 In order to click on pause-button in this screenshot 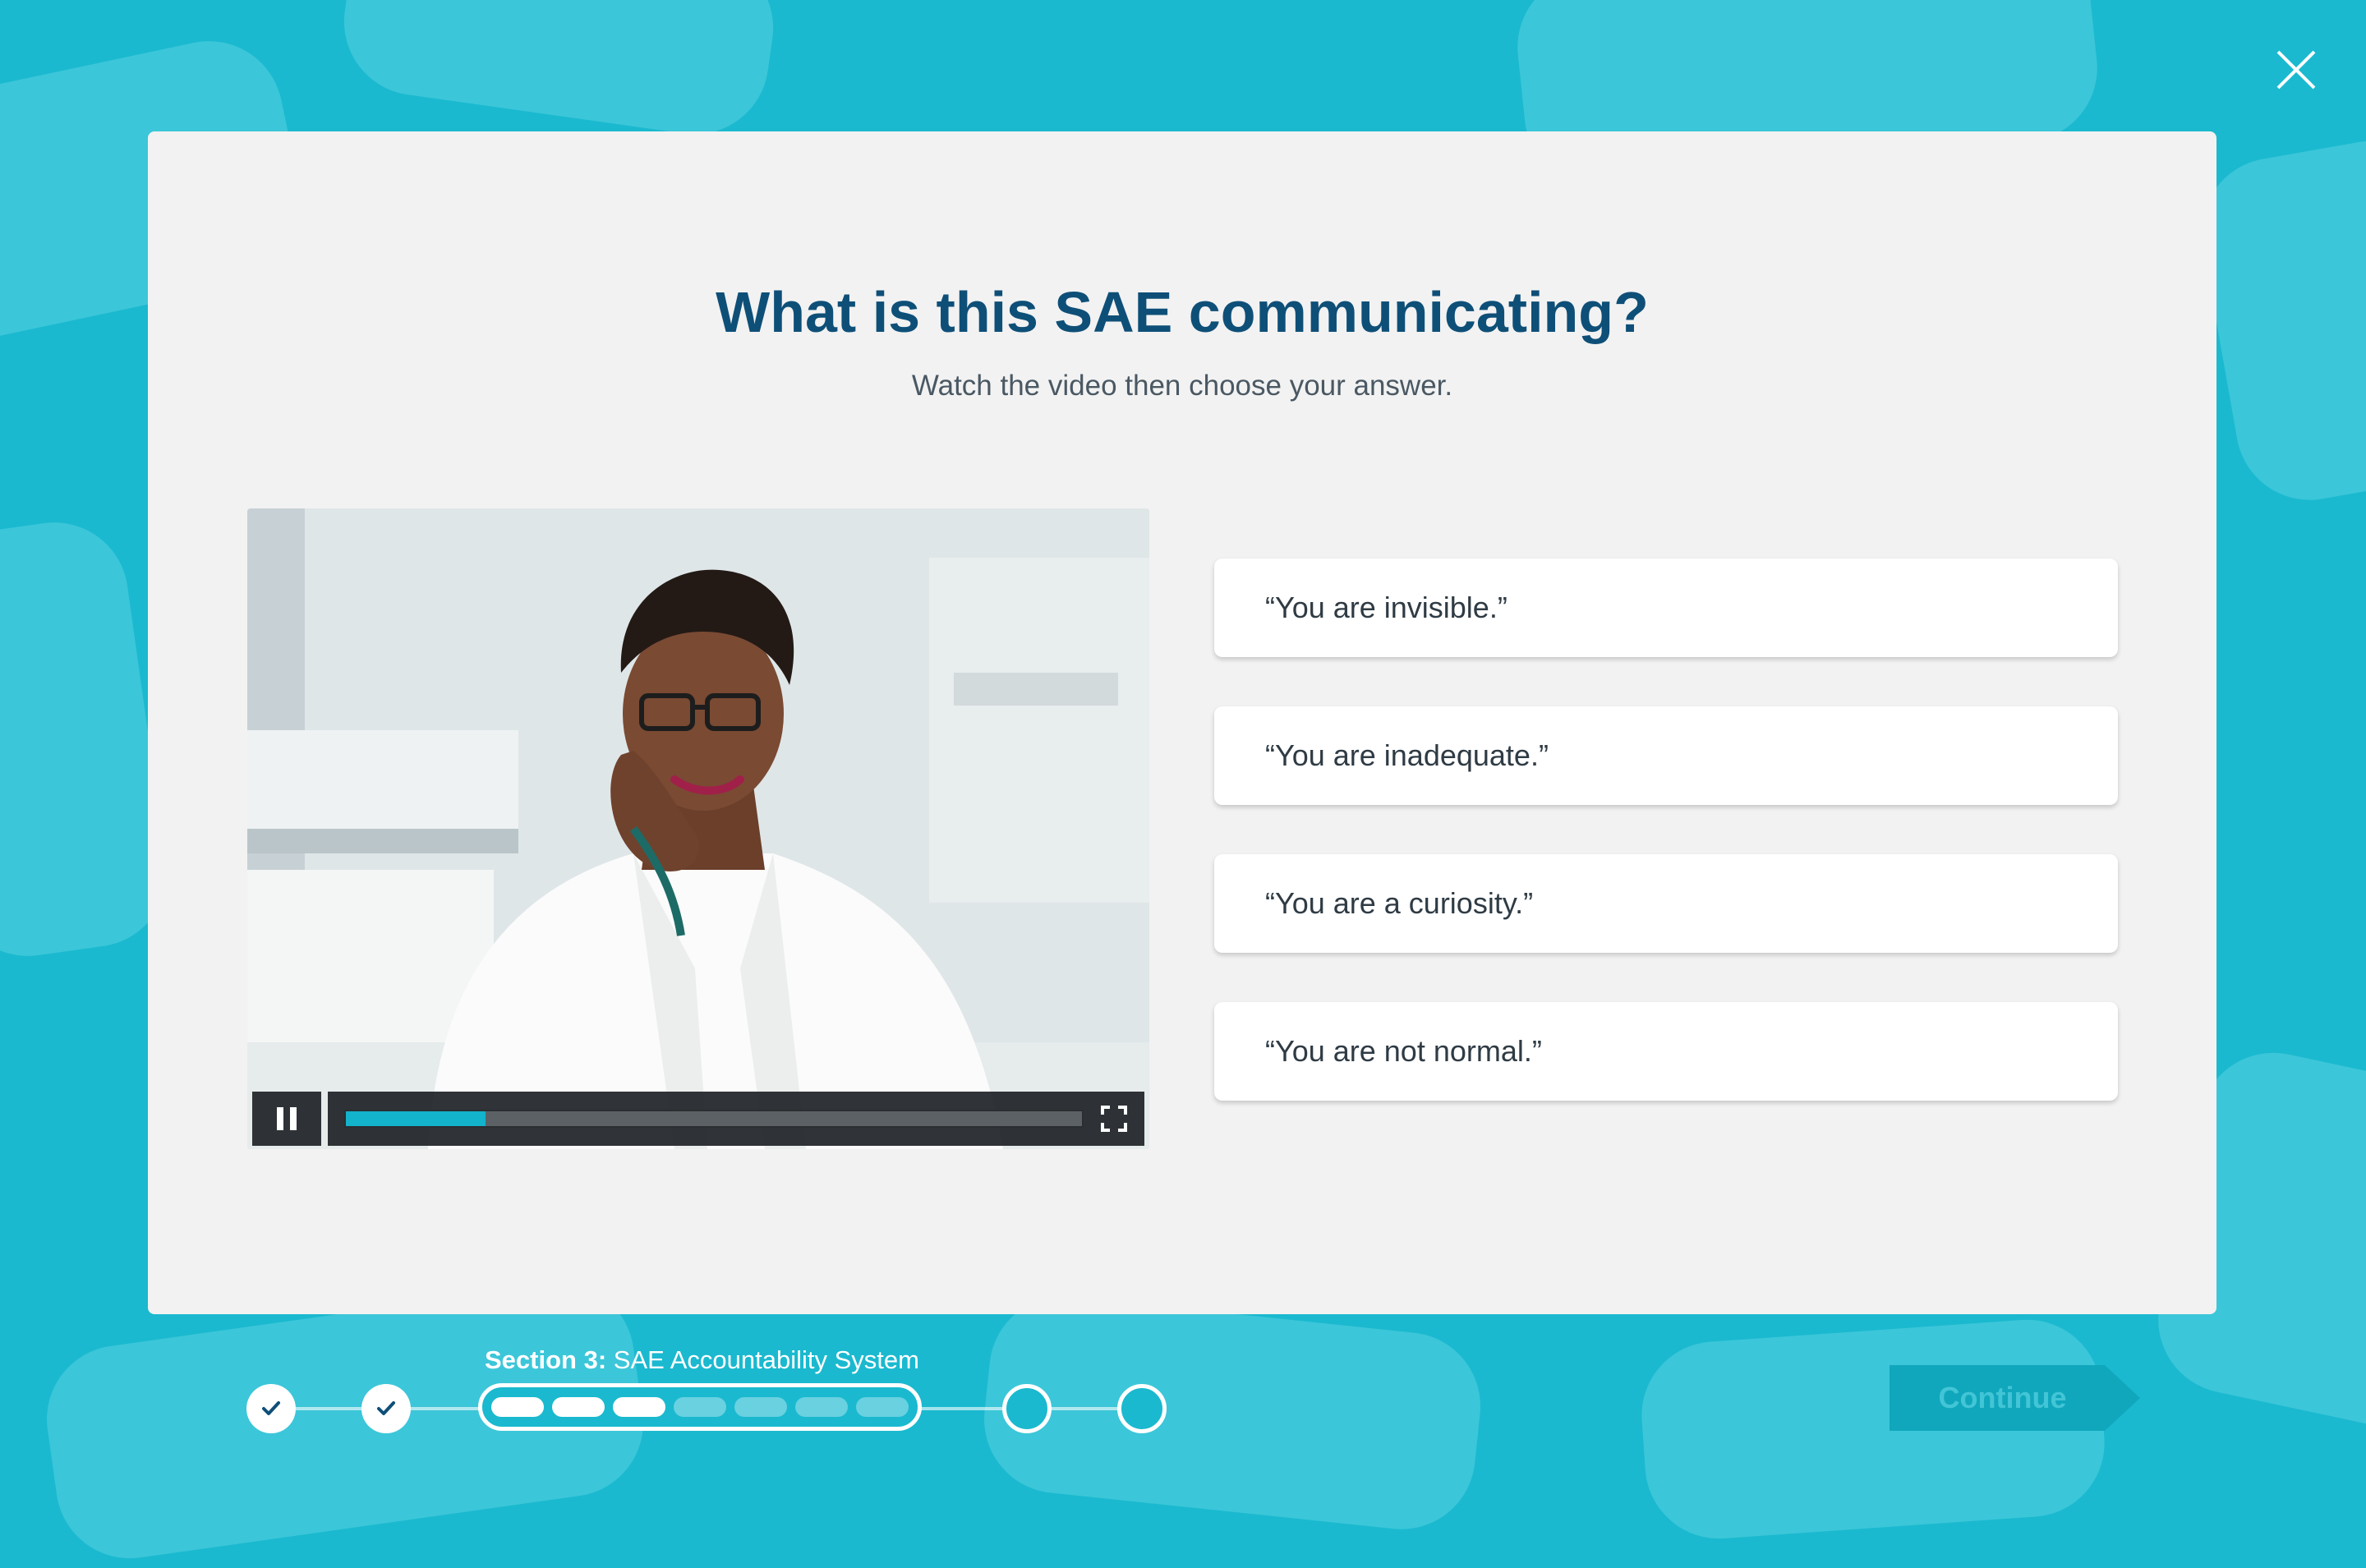, I will do `click(286, 1119)`.